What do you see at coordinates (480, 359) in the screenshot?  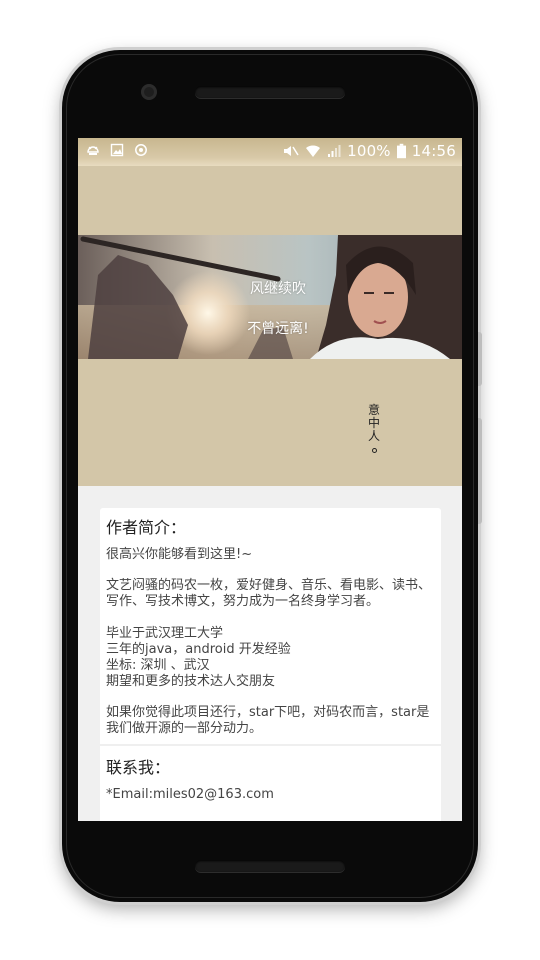 I see `volume-button` at bounding box center [480, 359].